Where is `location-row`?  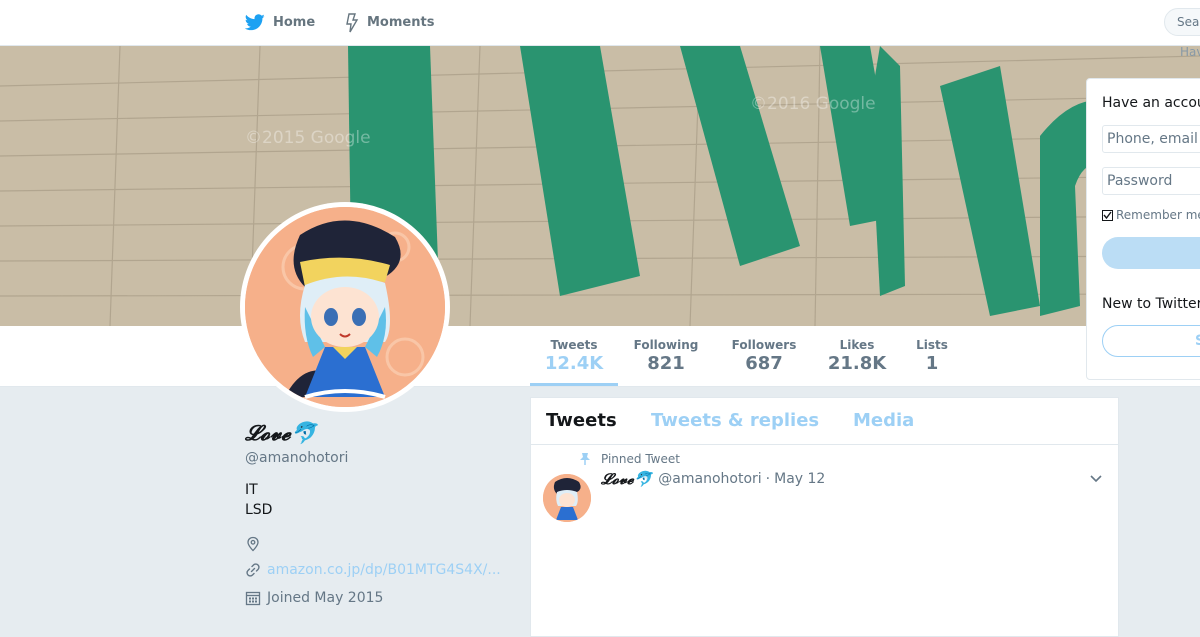
location-row is located at coordinates (256, 544).